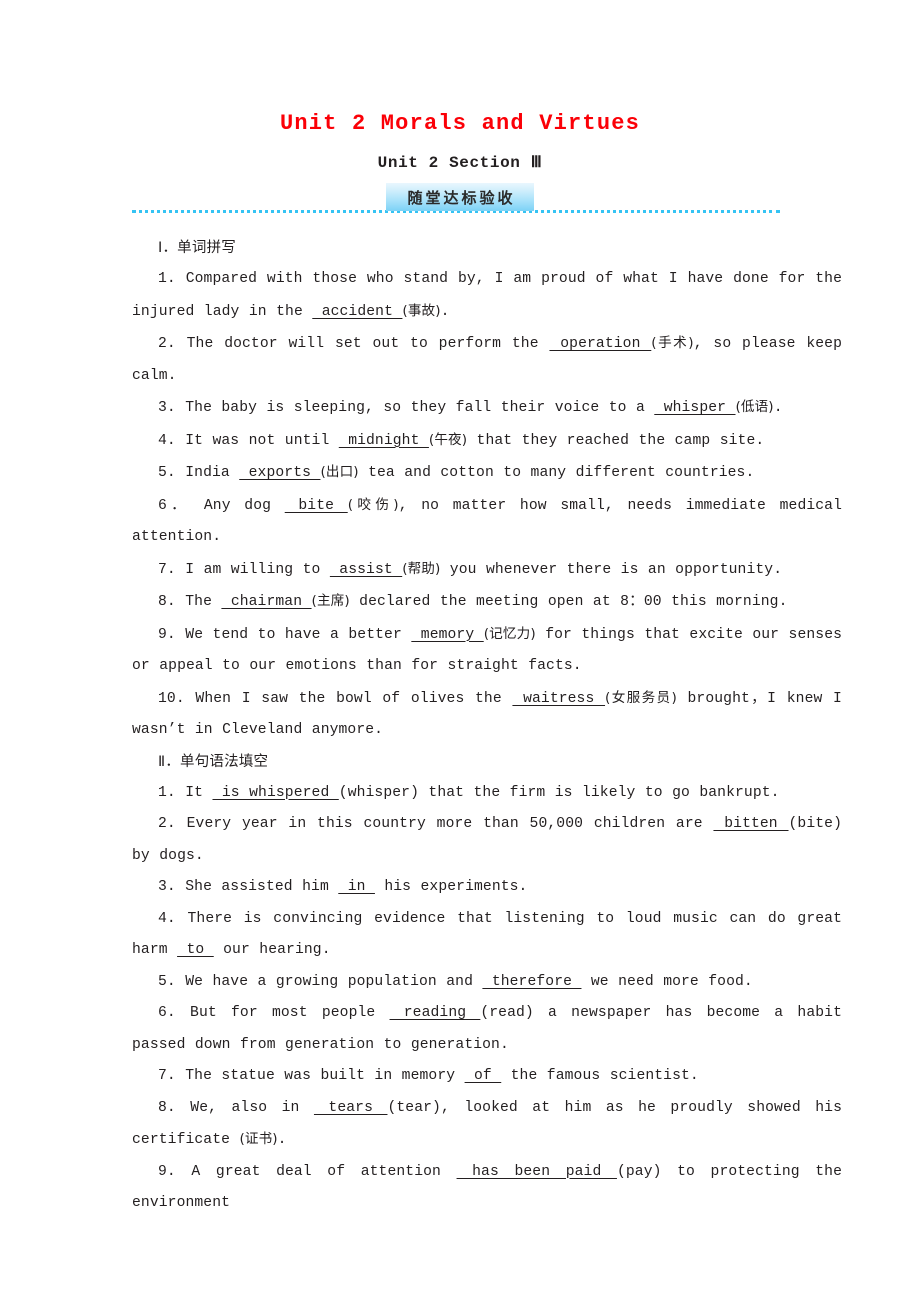 The height and width of the screenshot is (1302, 920). I want to click on question-text-before: We have a growing population and, so click(329, 981).